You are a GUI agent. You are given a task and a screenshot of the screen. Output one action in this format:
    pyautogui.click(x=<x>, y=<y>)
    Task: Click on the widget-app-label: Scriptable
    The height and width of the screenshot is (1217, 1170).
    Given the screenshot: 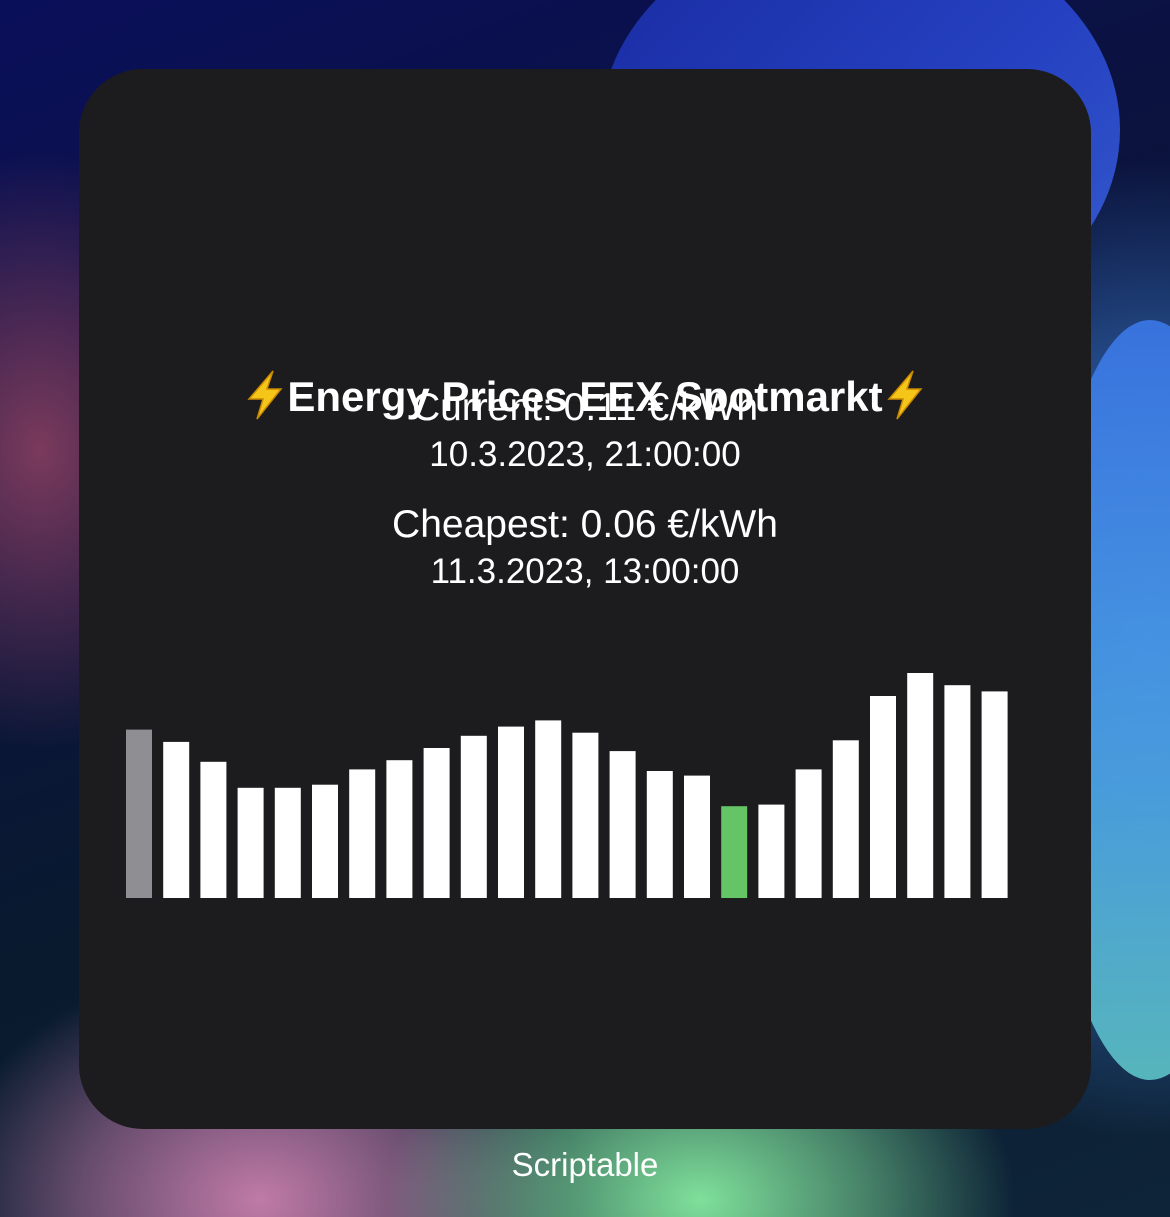 What is the action you would take?
    pyautogui.click(x=585, y=1164)
    